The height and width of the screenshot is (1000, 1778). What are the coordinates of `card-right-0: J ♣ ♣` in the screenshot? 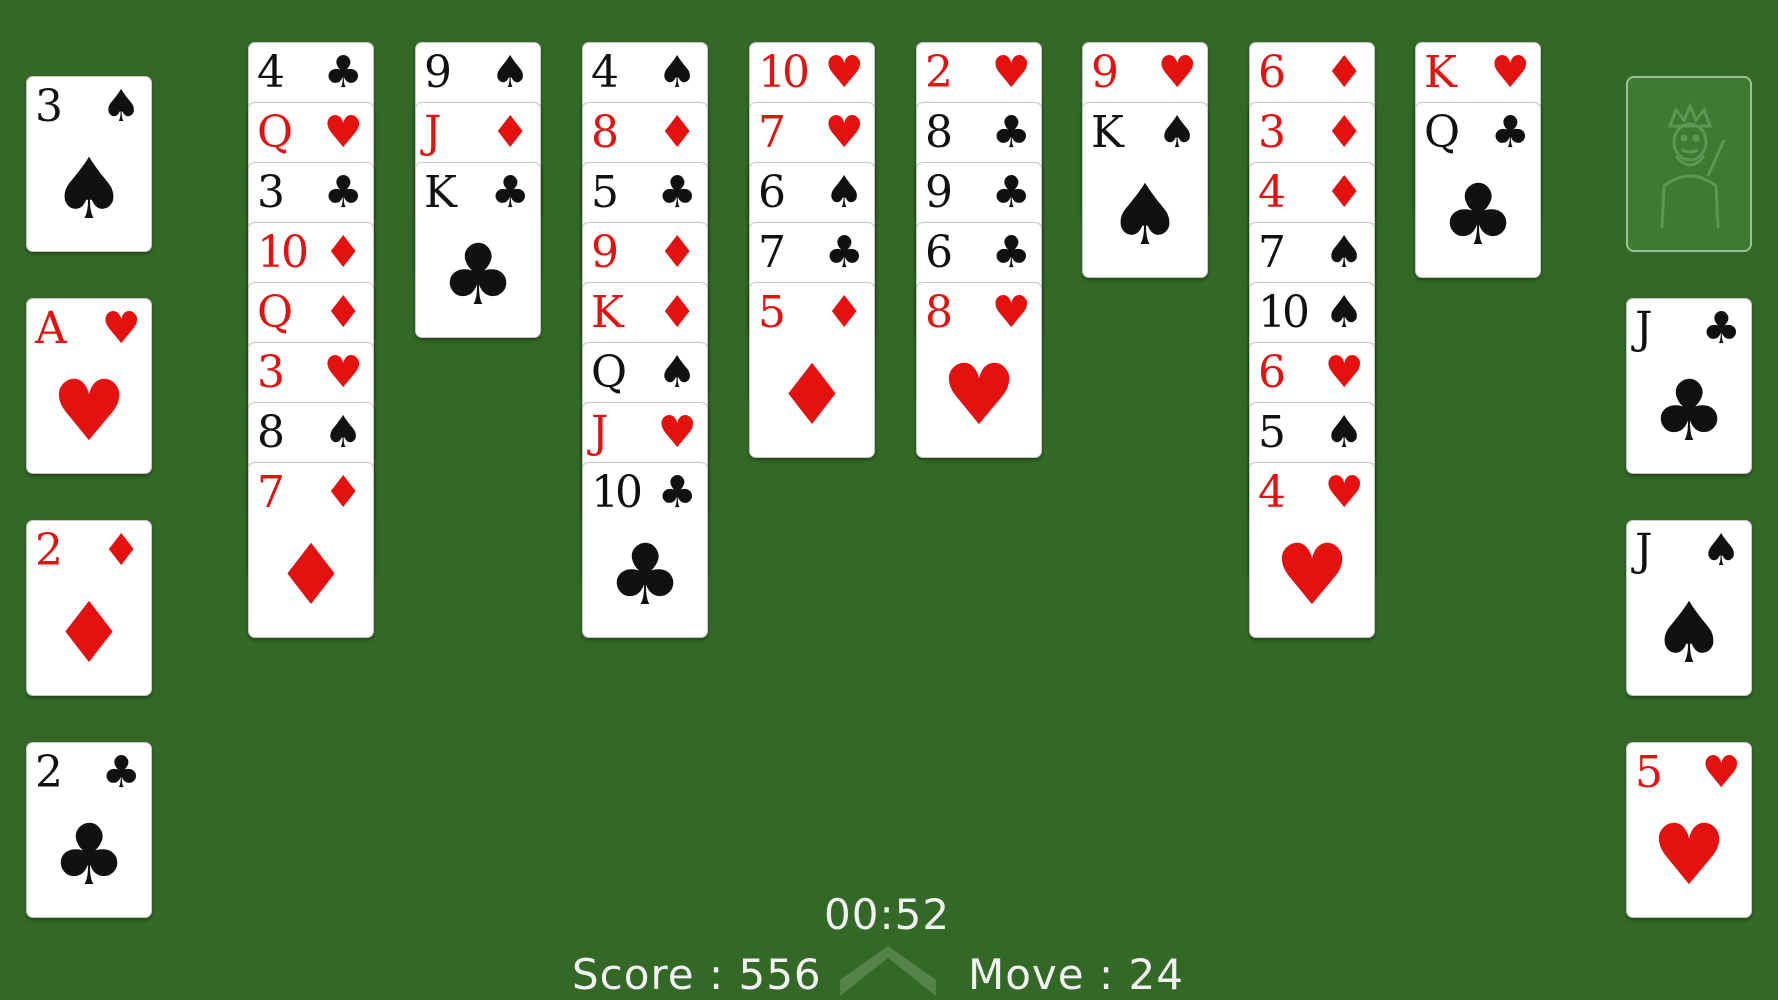 It's located at (1689, 386).